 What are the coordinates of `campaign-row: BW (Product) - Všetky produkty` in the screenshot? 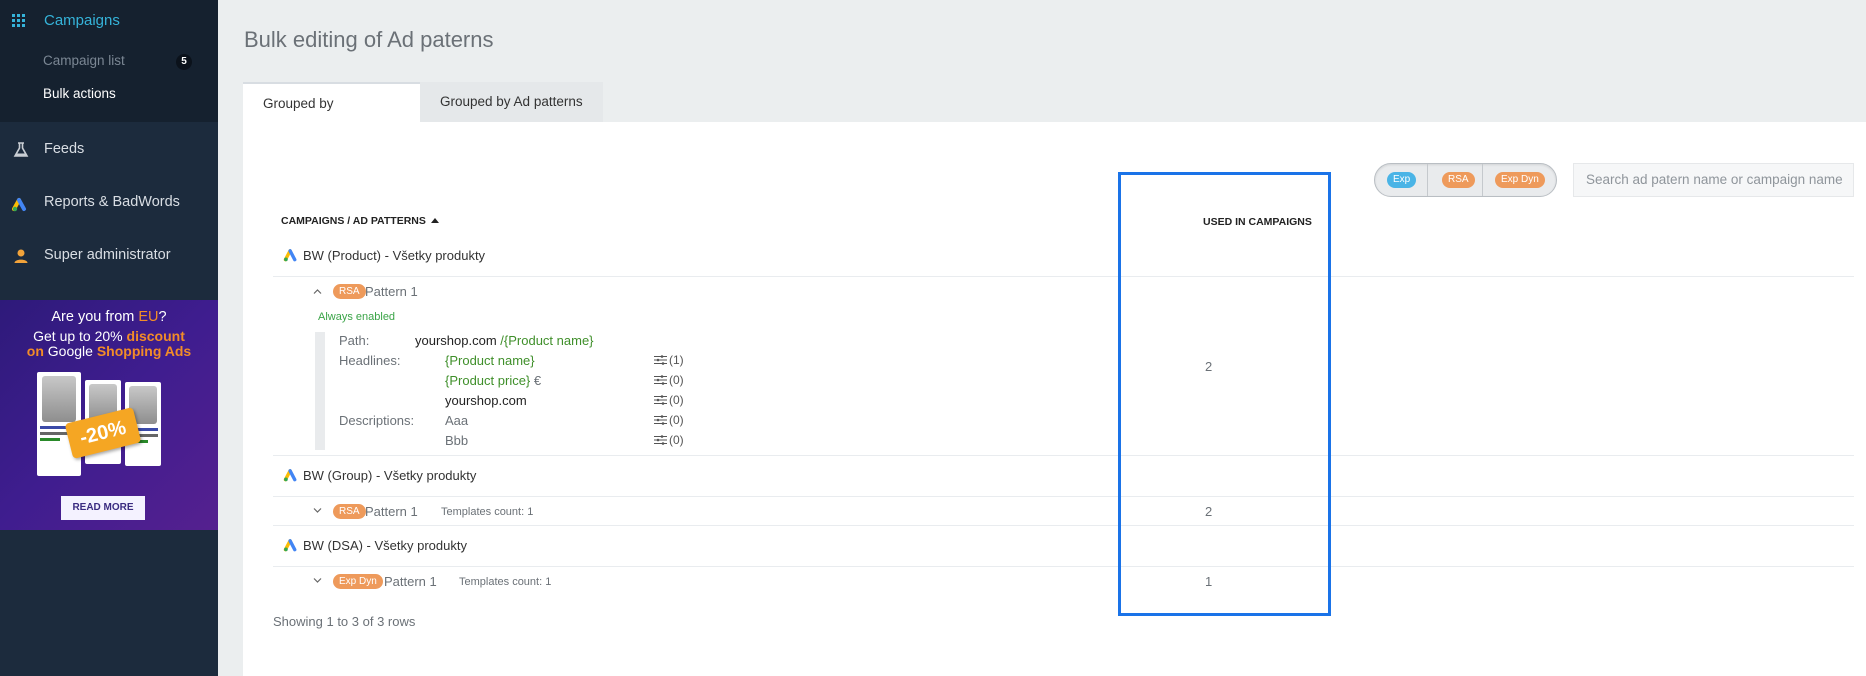 It's located at (384, 255).